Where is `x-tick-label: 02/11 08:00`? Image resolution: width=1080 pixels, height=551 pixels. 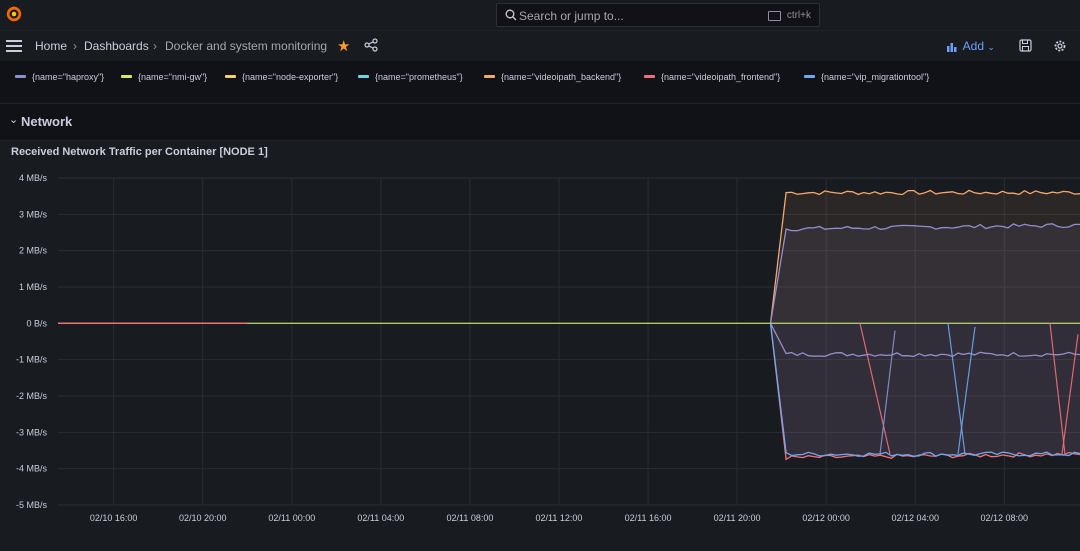
x-tick-label: 02/11 08:00 is located at coordinates (469, 518).